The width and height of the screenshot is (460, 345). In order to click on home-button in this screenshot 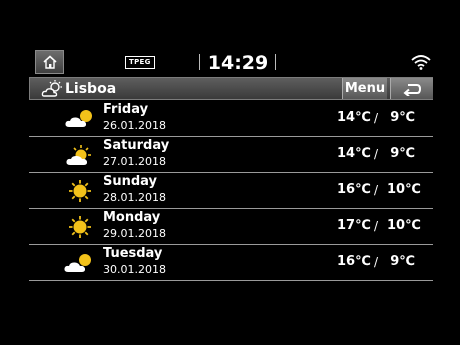, I will do `click(49, 62)`.